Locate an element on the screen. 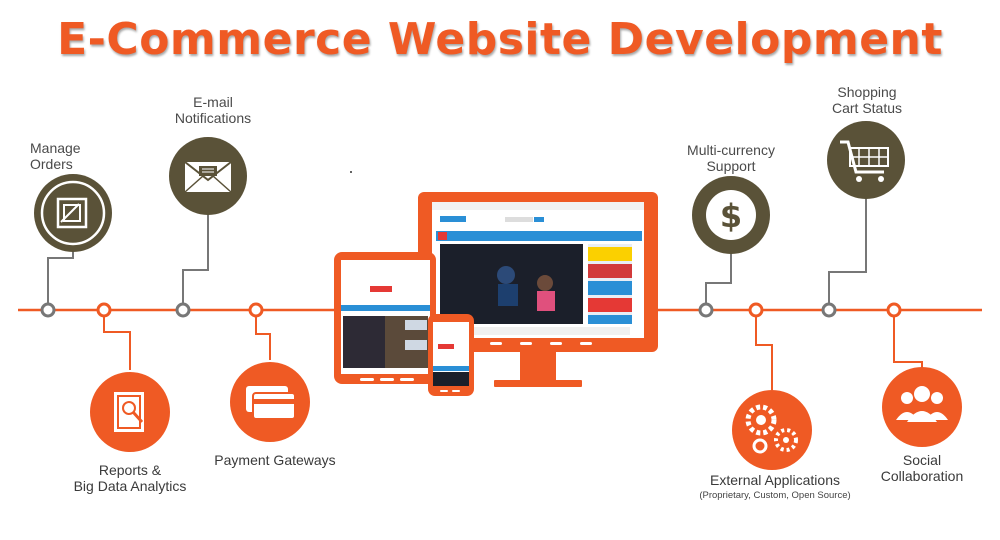  external-apps-sublabel: (Proprietary, Custom, Open Source) is located at coordinates (775, 495).